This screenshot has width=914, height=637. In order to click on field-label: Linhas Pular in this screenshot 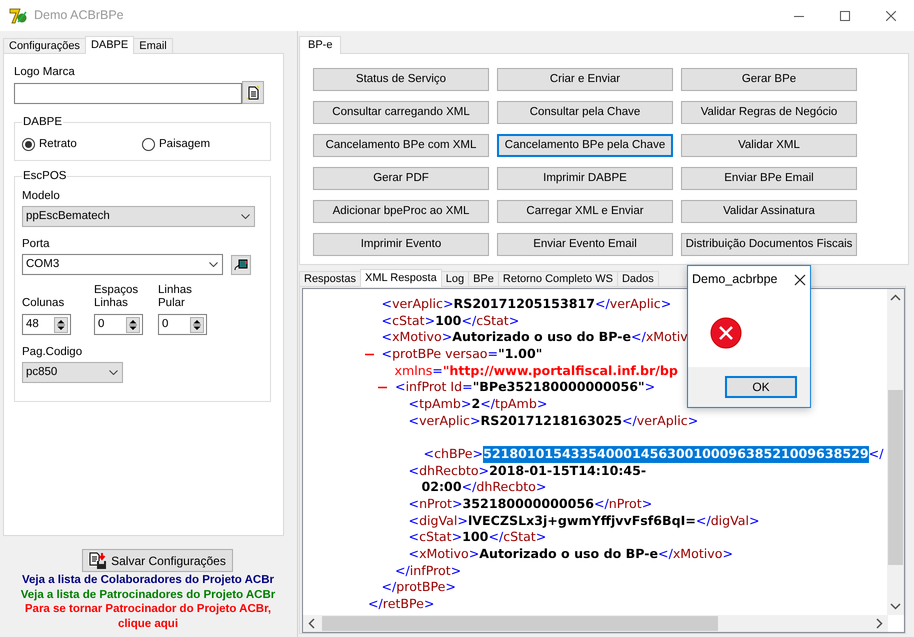, I will do `click(175, 297)`.